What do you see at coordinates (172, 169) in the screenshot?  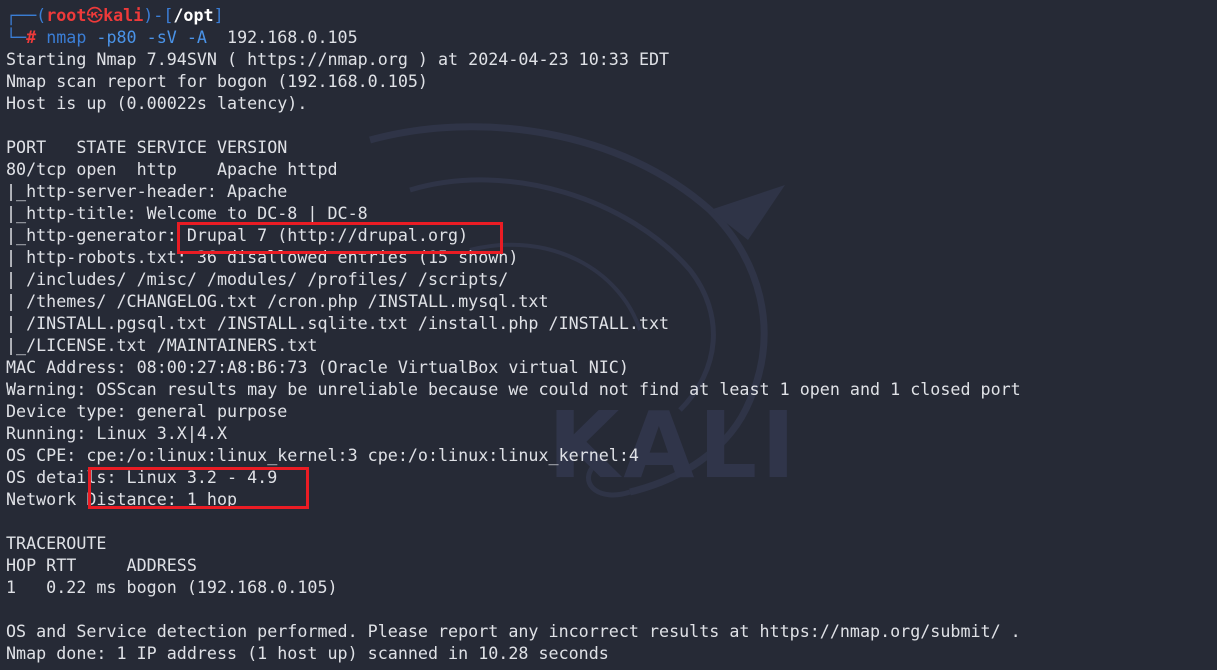 I see `output-line: 80/tcp open http Apache httpd` at bounding box center [172, 169].